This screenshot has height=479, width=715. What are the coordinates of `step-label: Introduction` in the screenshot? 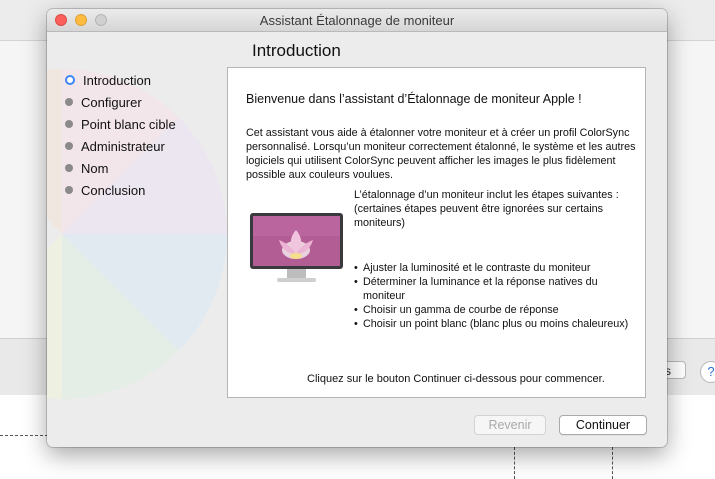 It's located at (117, 80).